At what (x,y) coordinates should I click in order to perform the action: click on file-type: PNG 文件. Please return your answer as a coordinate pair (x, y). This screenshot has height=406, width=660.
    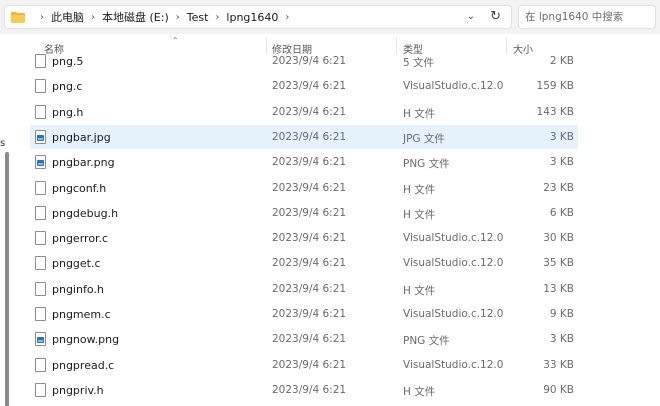
    Looking at the image, I should click on (426, 164).